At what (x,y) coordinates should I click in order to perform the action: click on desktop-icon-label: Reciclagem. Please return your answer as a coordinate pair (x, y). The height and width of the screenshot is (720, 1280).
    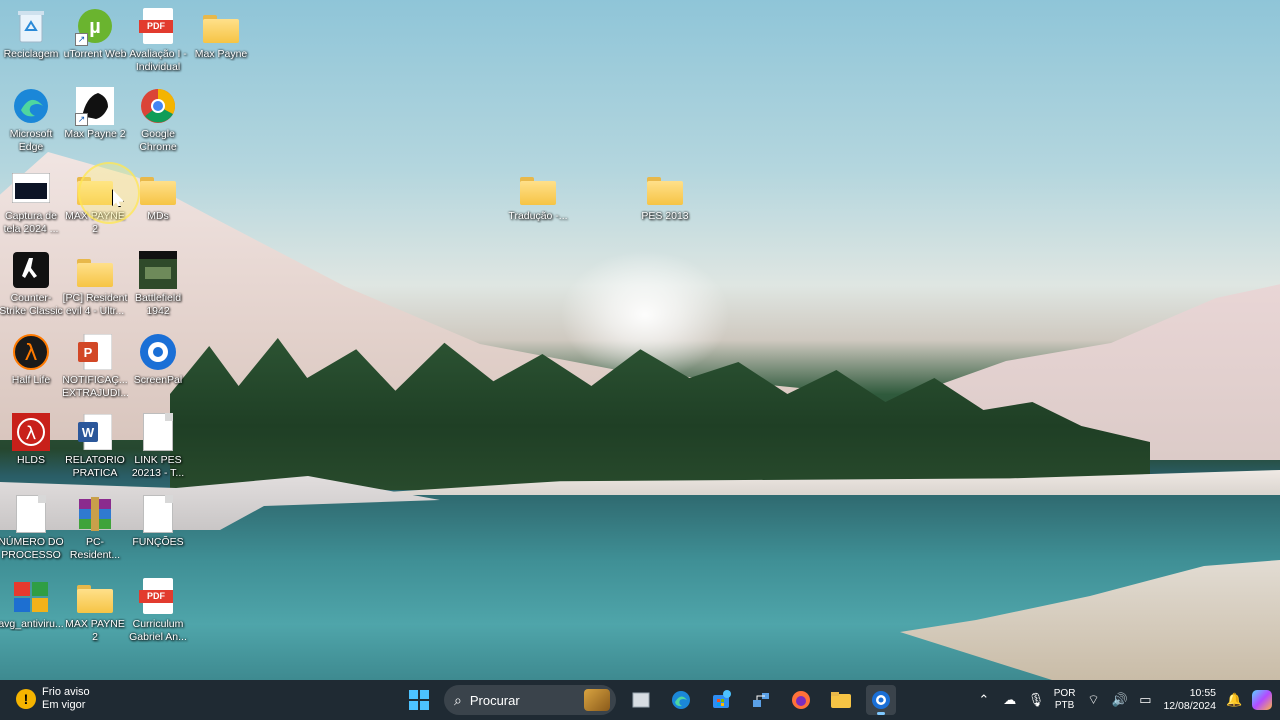
    Looking at the image, I should click on (31, 54).